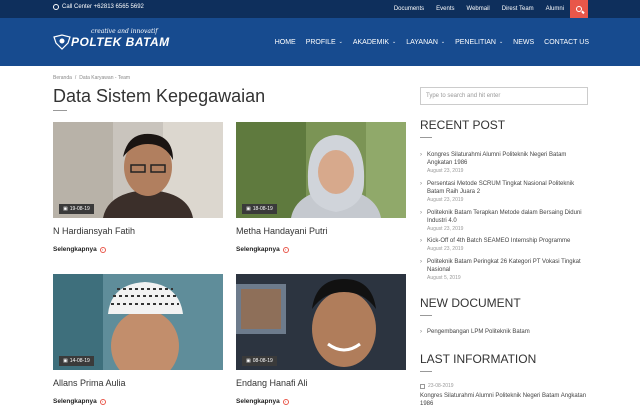  Describe the element at coordinates (463, 125) in the screenshot. I see `recent-post-heading: RECENT POST` at that location.